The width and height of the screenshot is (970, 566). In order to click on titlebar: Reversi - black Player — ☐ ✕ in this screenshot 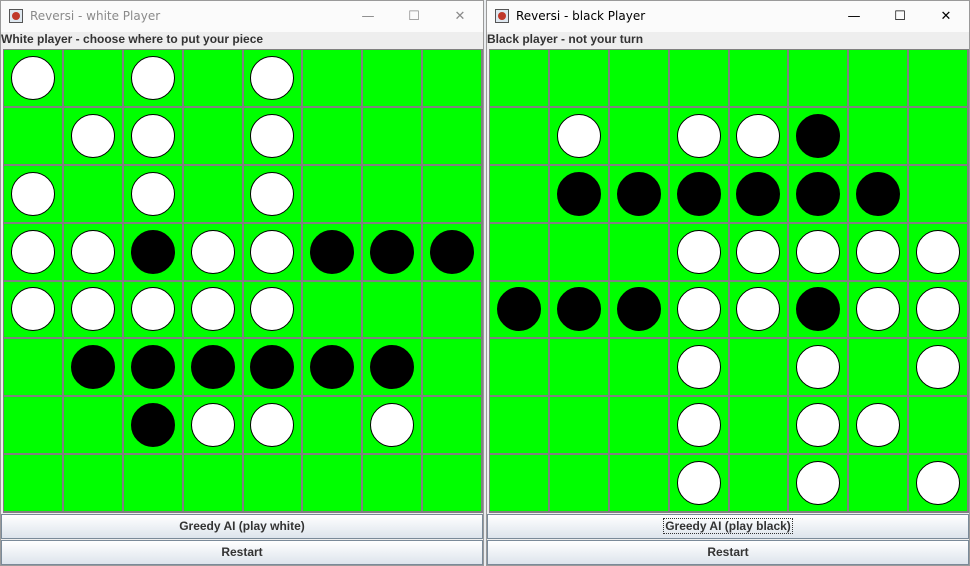, I will do `click(728, 16)`.